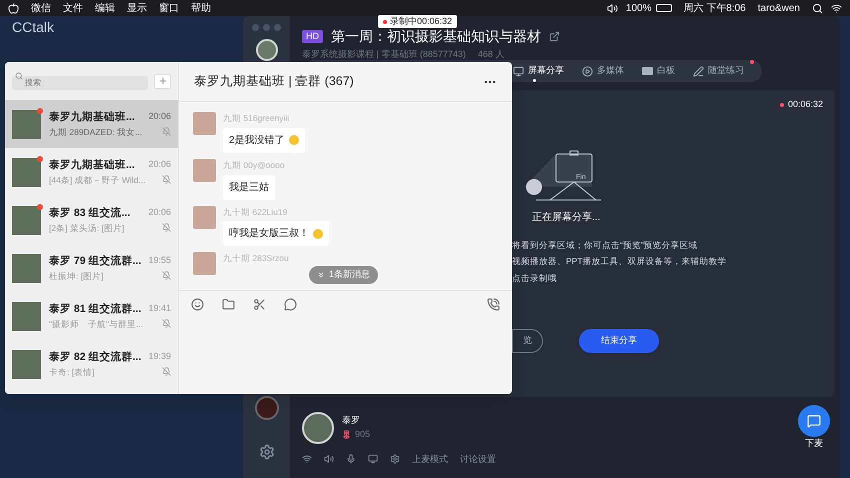 The width and height of the screenshot is (850, 478). Describe the element at coordinates (620, 261) in the screenshot. I see `tip-text: 视频播放器、PPT播放工具、双屏设备等，来辅助教学` at that location.